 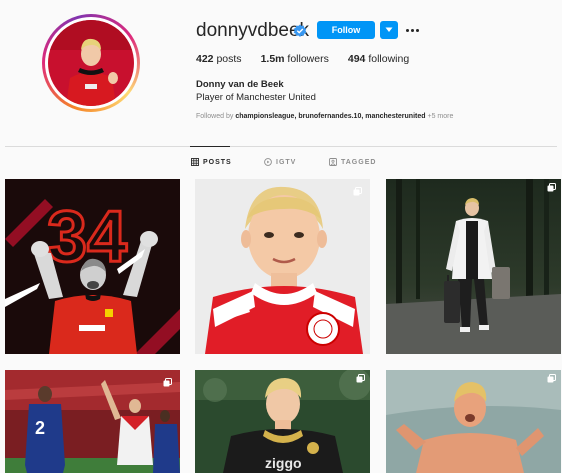 I want to click on chevron-down-icon, so click(x=389, y=29).